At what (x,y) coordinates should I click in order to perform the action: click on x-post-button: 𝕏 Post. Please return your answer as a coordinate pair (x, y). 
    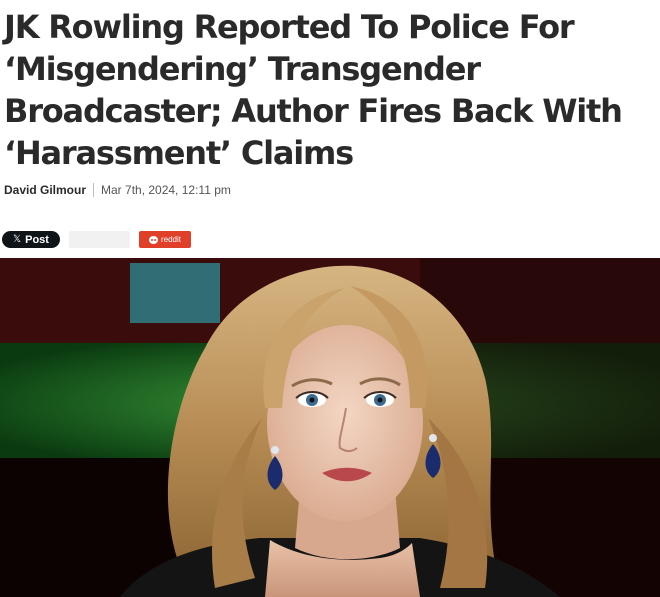
    Looking at the image, I should click on (31, 239).